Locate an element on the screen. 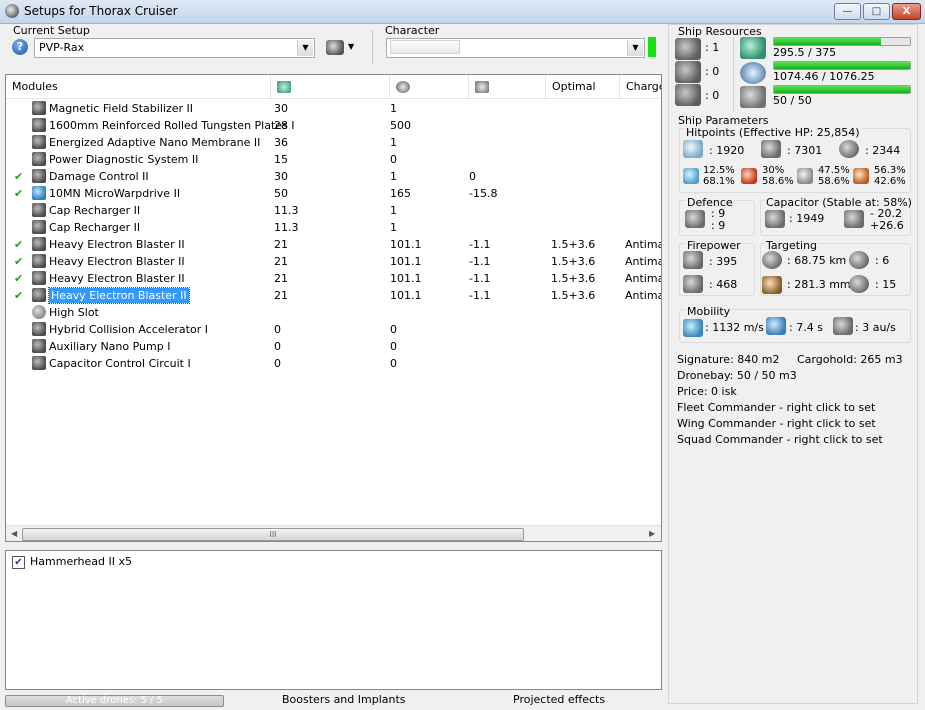 This screenshot has width=925, height=710. launcher-hardpoint-icon is located at coordinates (688, 72).